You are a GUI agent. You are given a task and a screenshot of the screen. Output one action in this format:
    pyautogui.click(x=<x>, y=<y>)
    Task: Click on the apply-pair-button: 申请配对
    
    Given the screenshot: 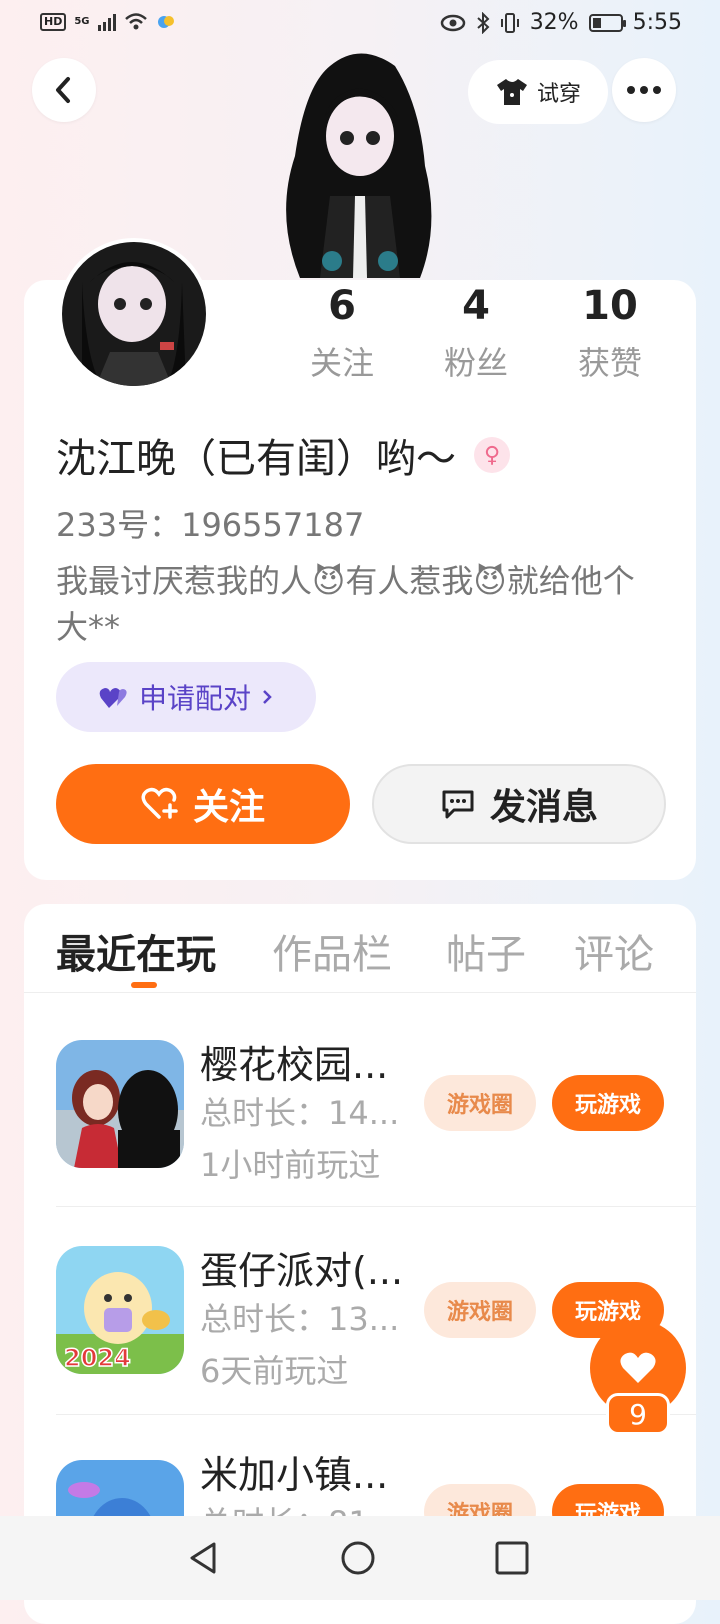 What is the action you would take?
    pyautogui.click(x=186, y=697)
    